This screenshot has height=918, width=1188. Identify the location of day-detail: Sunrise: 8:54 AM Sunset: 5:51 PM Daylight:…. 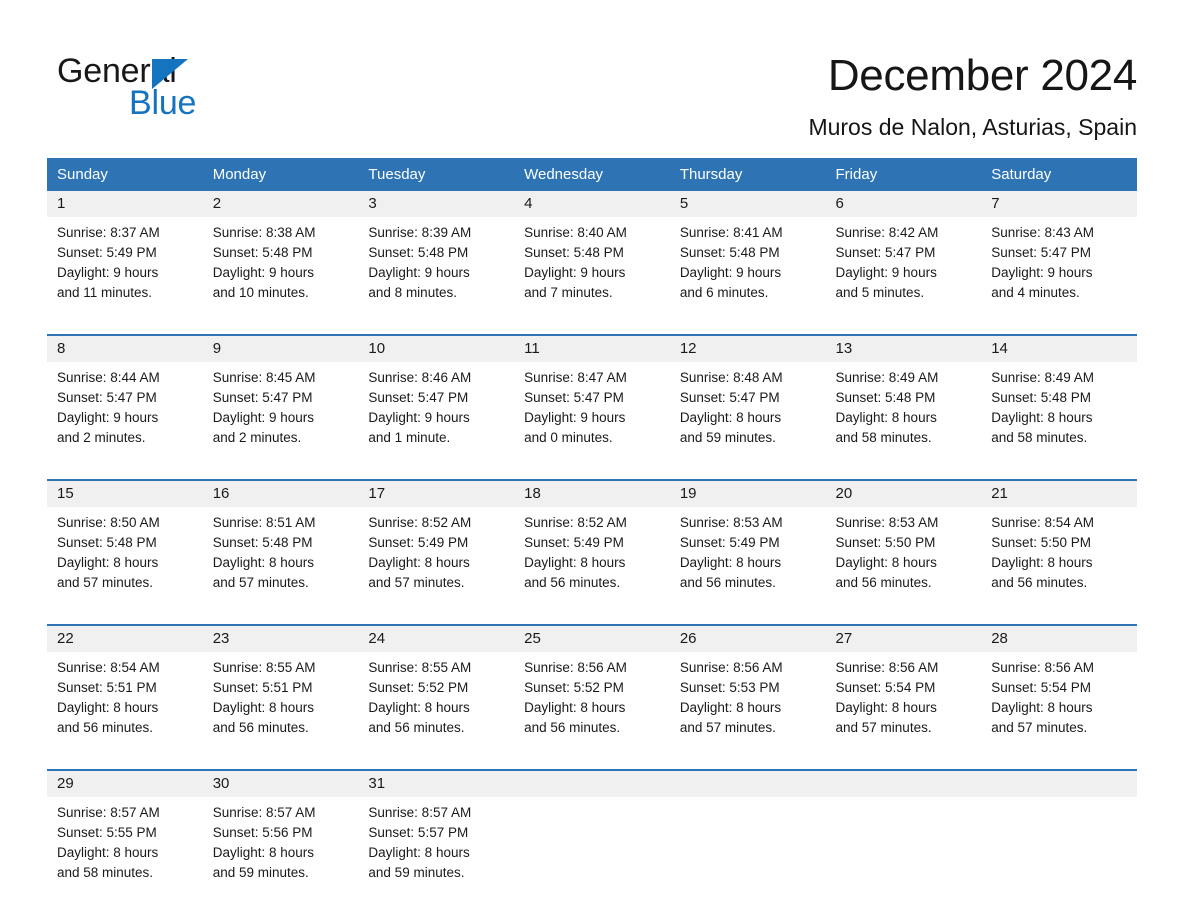
(125, 711).